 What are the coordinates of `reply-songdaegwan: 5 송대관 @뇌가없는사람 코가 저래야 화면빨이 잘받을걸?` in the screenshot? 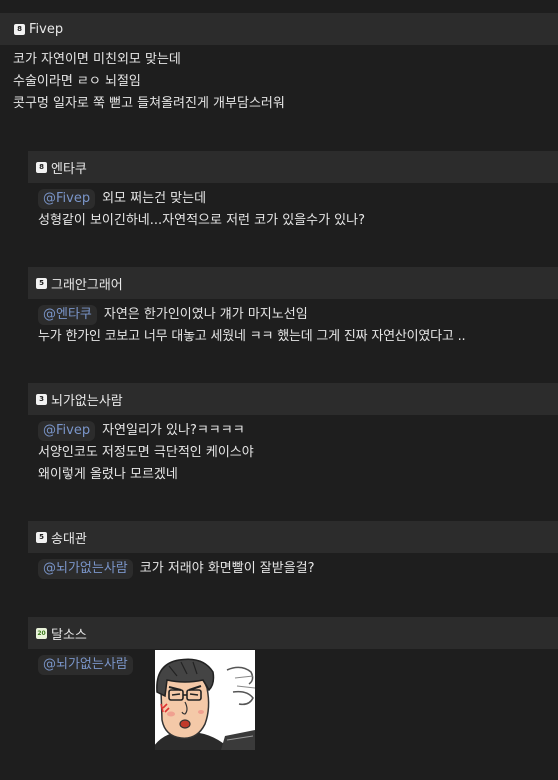 It's located at (293, 550).